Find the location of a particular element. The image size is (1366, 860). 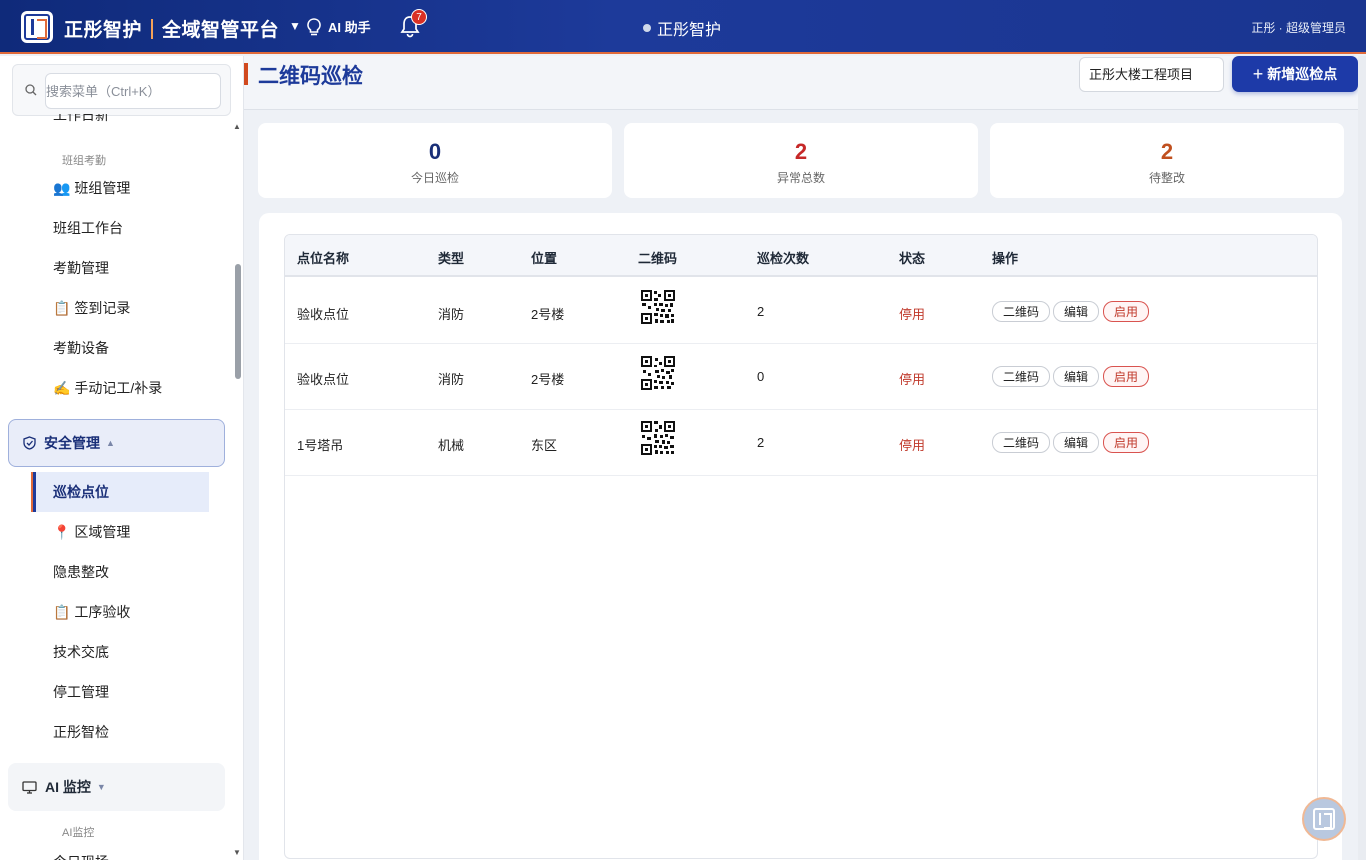

top-header: 正彤智护 全域智管平台 ▼ AI 助手 7 正彤智护 正彤 · 超级管理员 is located at coordinates (683, 27).